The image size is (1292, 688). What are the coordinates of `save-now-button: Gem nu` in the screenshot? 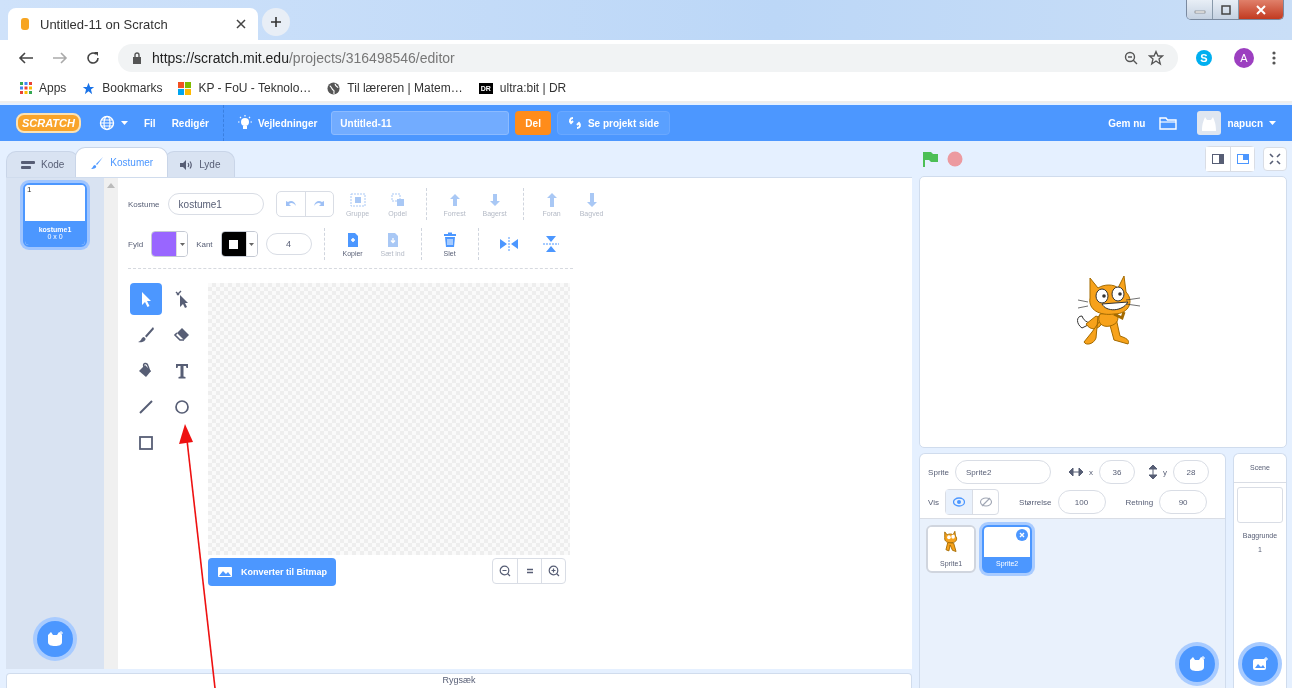 It's located at (1127, 123).